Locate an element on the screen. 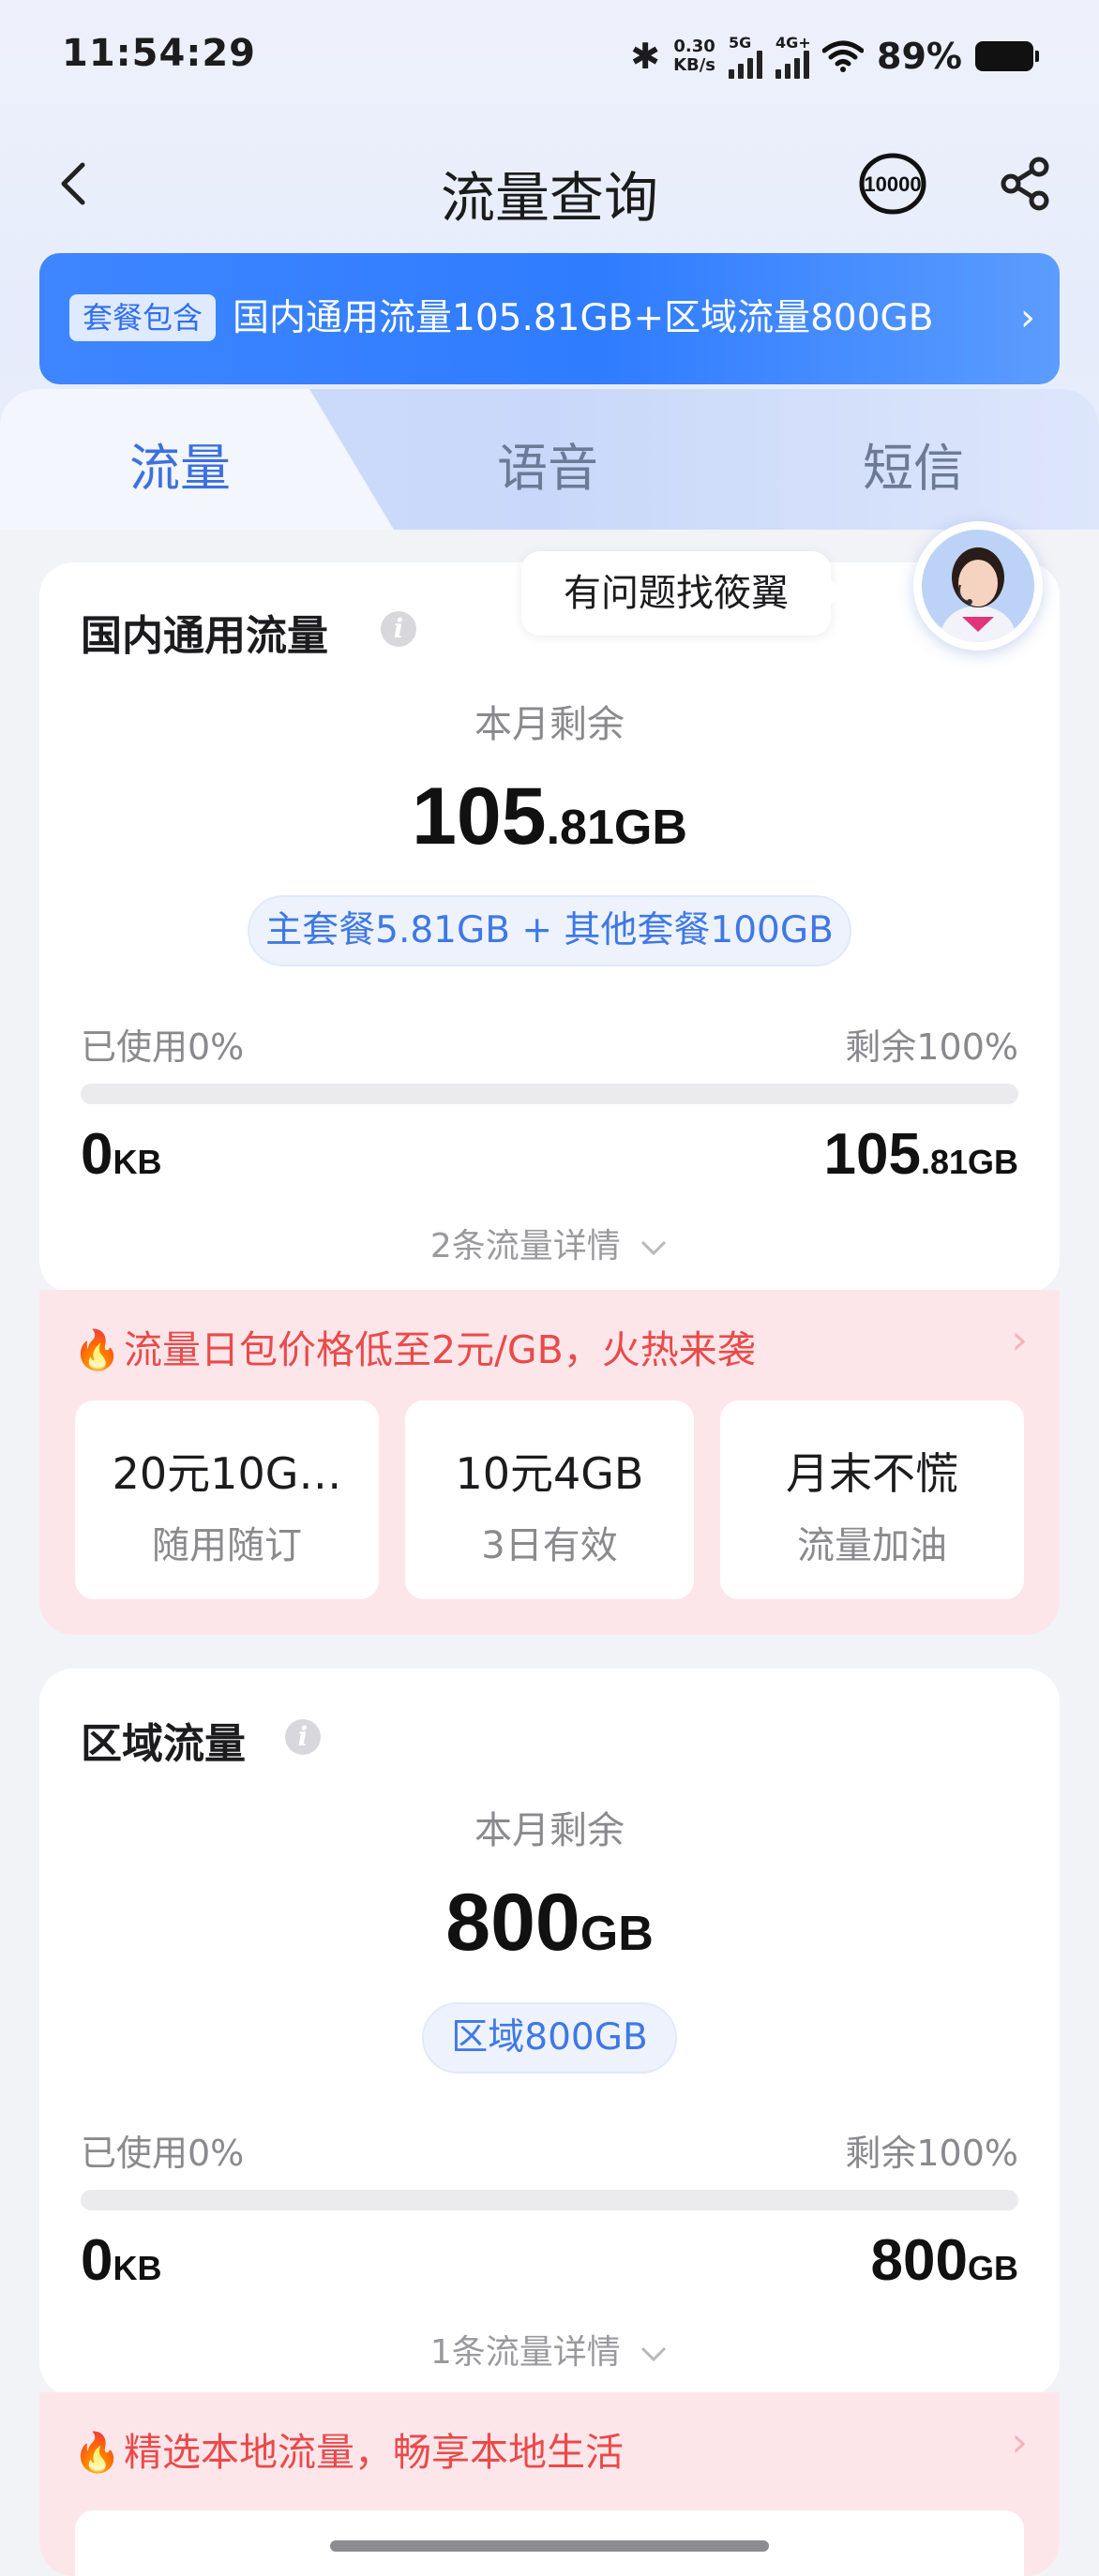  share-icon is located at coordinates (1026, 184).